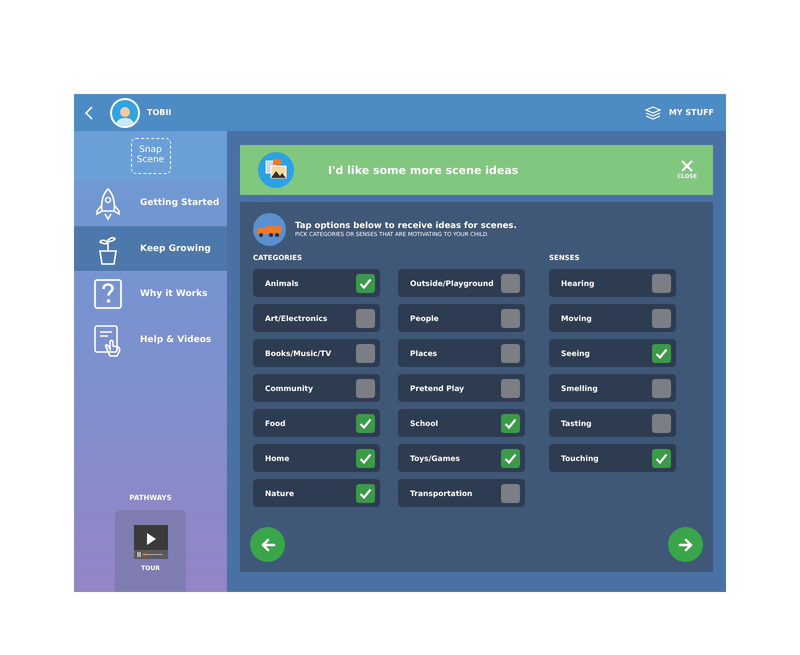 This screenshot has height=655, width=800. I want to click on video-player-icon, so click(151, 542).